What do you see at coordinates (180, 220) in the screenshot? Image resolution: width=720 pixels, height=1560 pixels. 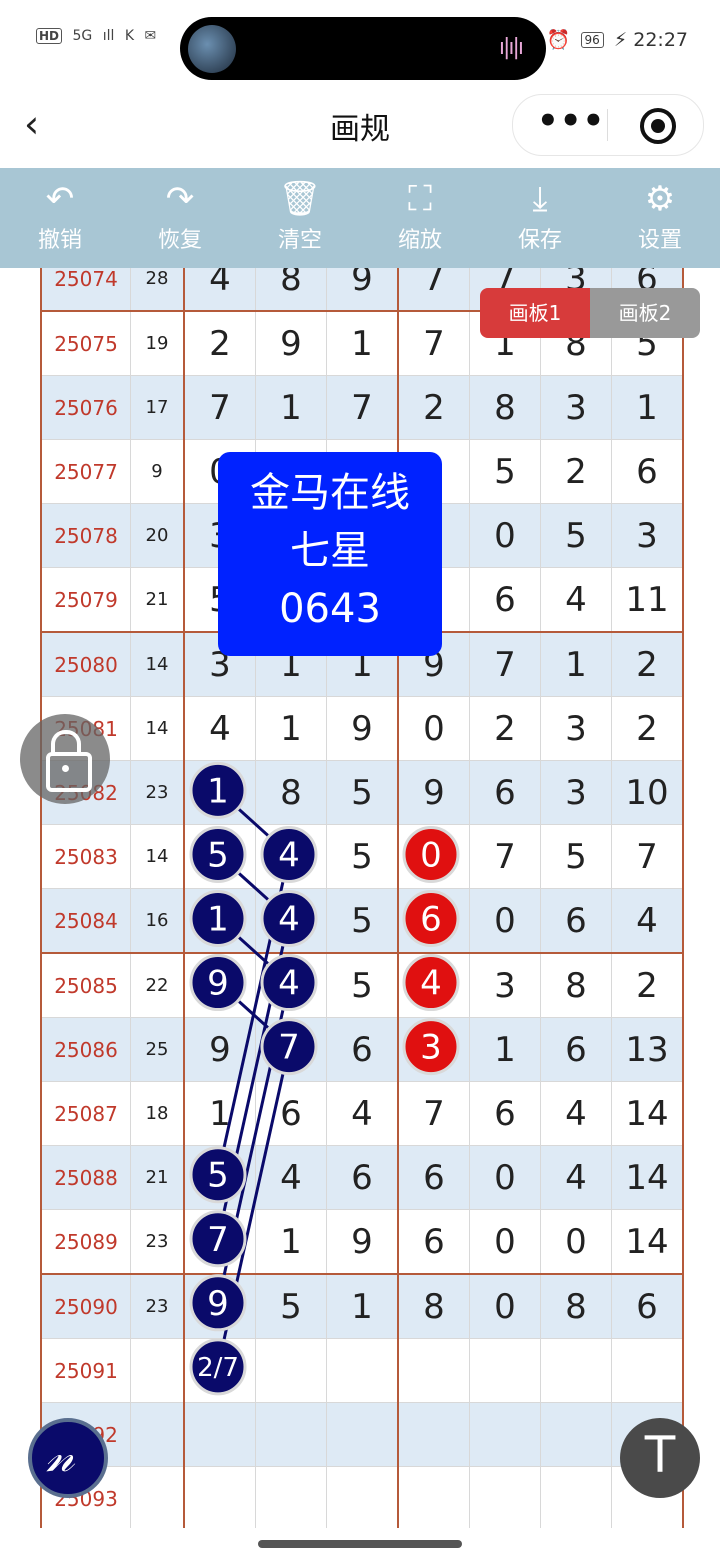 I see `redo-button: ↷ 恢复` at bounding box center [180, 220].